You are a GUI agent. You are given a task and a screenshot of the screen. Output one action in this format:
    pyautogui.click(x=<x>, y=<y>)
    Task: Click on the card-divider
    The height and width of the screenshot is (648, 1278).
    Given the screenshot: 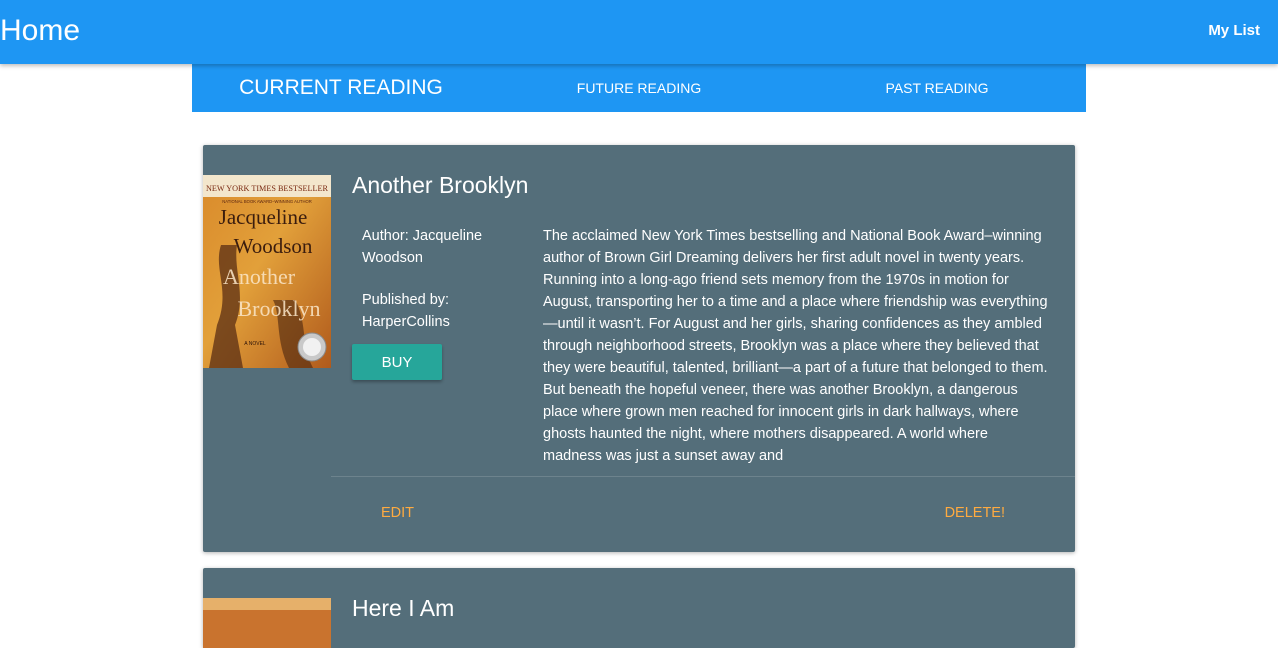 What is the action you would take?
    pyautogui.click(x=703, y=476)
    